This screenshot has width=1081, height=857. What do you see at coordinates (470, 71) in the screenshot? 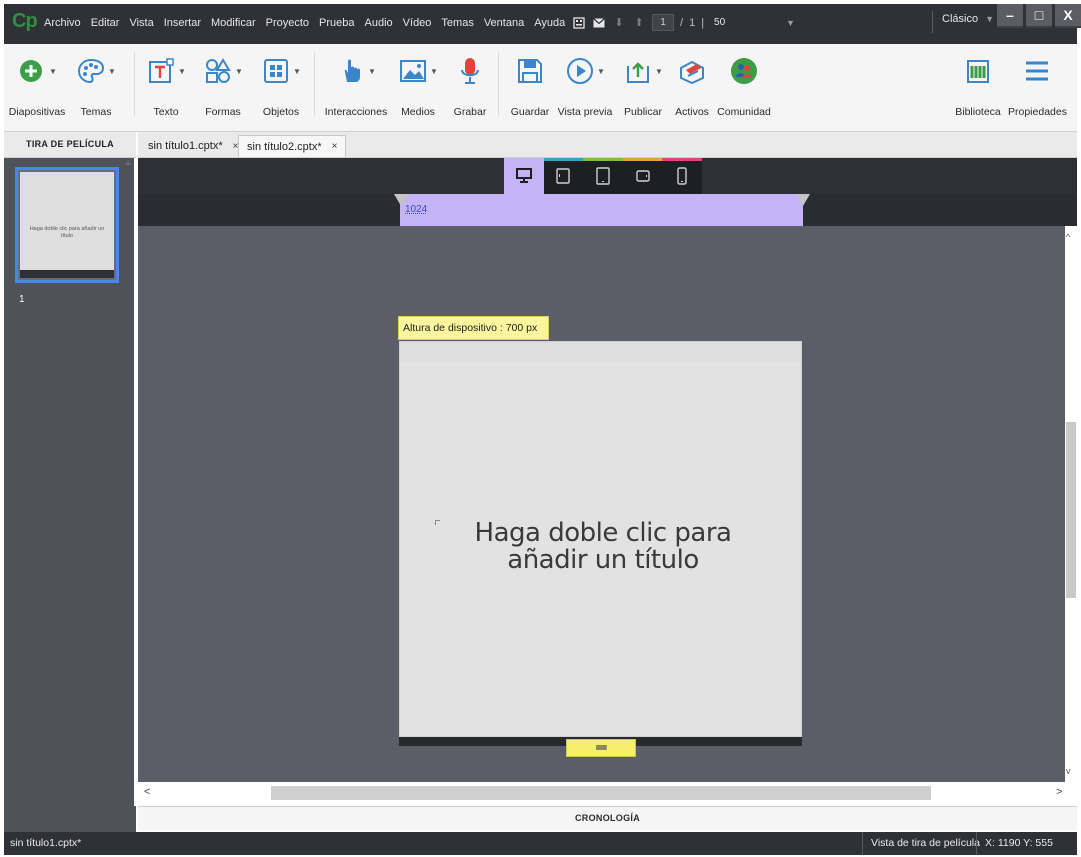
I see `microphone-icon` at bounding box center [470, 71].